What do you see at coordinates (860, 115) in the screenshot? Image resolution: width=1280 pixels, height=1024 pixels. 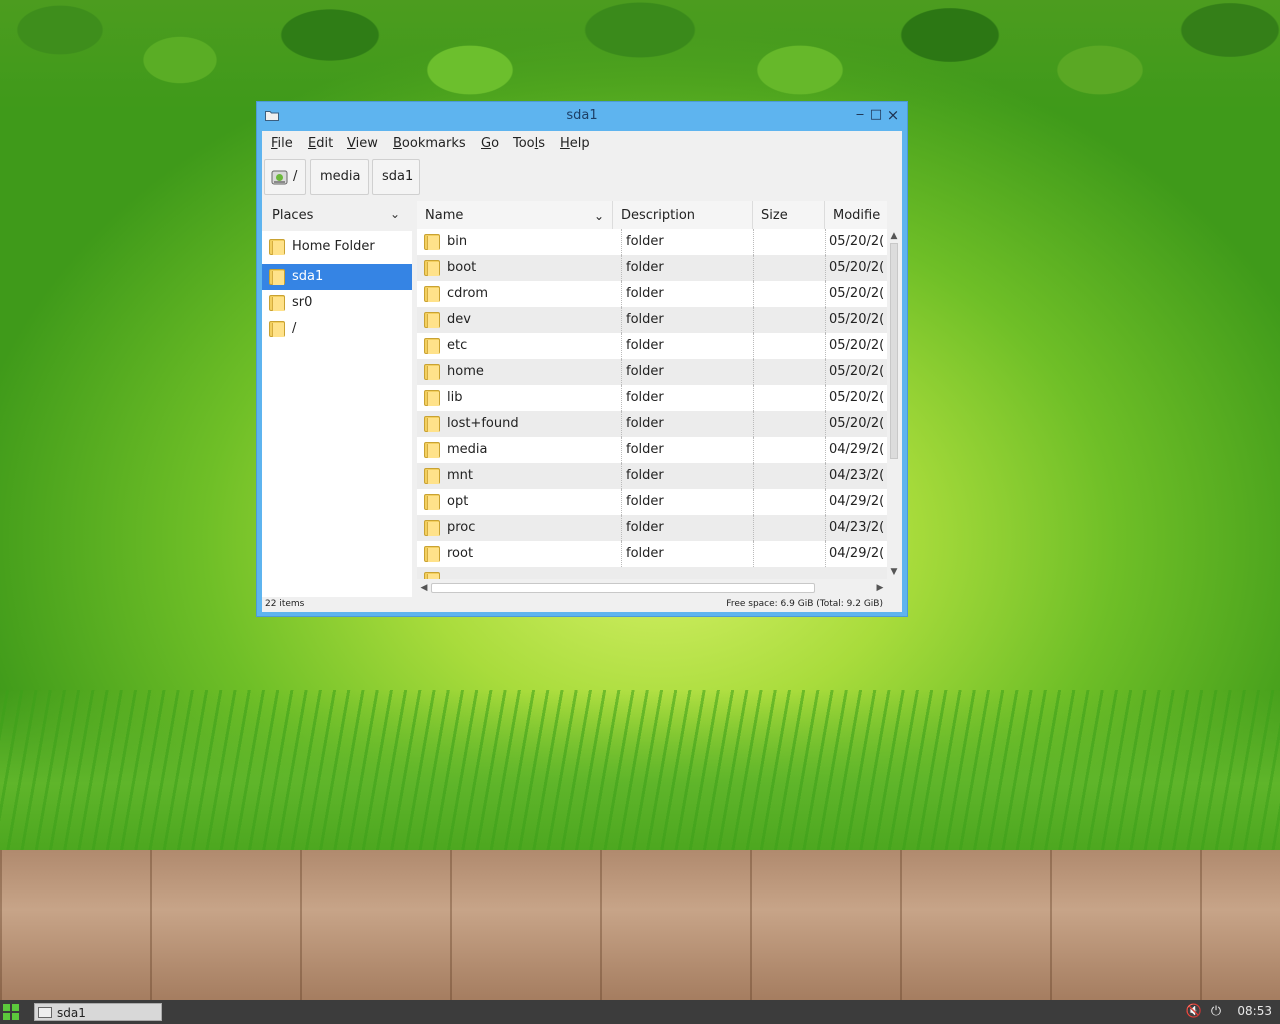 I see `minimize-button: ‒` at bounding box center [860, 115].